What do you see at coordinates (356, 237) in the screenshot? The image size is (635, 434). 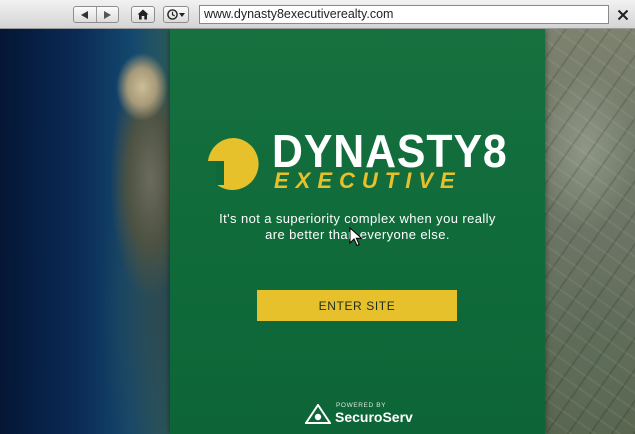 I see `mouse-cursor-icon` at bounding box center [356, 237].